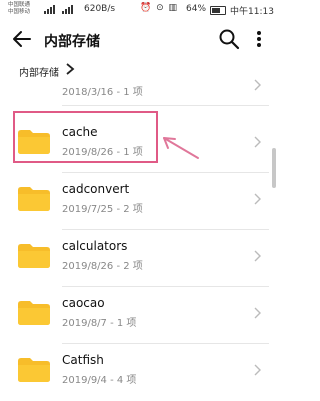 The width and height of the screenshot is (320, 401). I want to click on carrier-1: 中国联通, so click(19, 5).